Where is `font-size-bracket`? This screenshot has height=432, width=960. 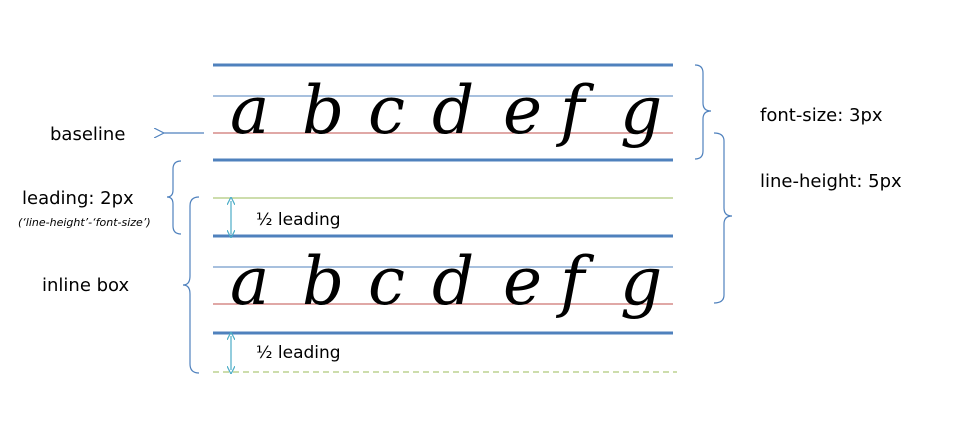 font-size-bracket is located at coordinates (703, 112).